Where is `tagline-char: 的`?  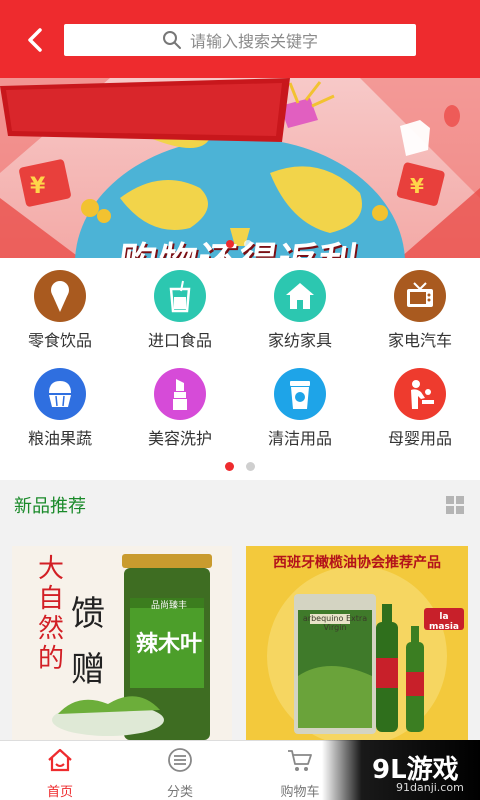 tagline-char: 的 is located at coordinates (50, 659).